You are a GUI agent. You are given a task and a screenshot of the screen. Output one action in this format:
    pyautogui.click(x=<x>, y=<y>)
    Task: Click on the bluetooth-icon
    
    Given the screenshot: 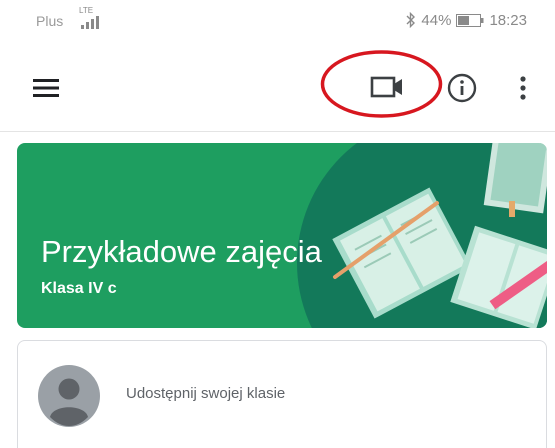 What is the action you would take?
    pyautogui.click(x=411, y=20)
    